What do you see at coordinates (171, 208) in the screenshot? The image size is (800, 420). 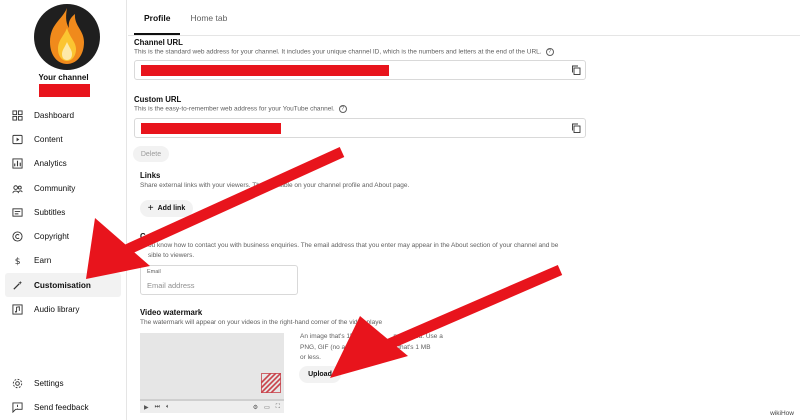 I see `add-link-label: Add link` at bounding box center [171, 208].